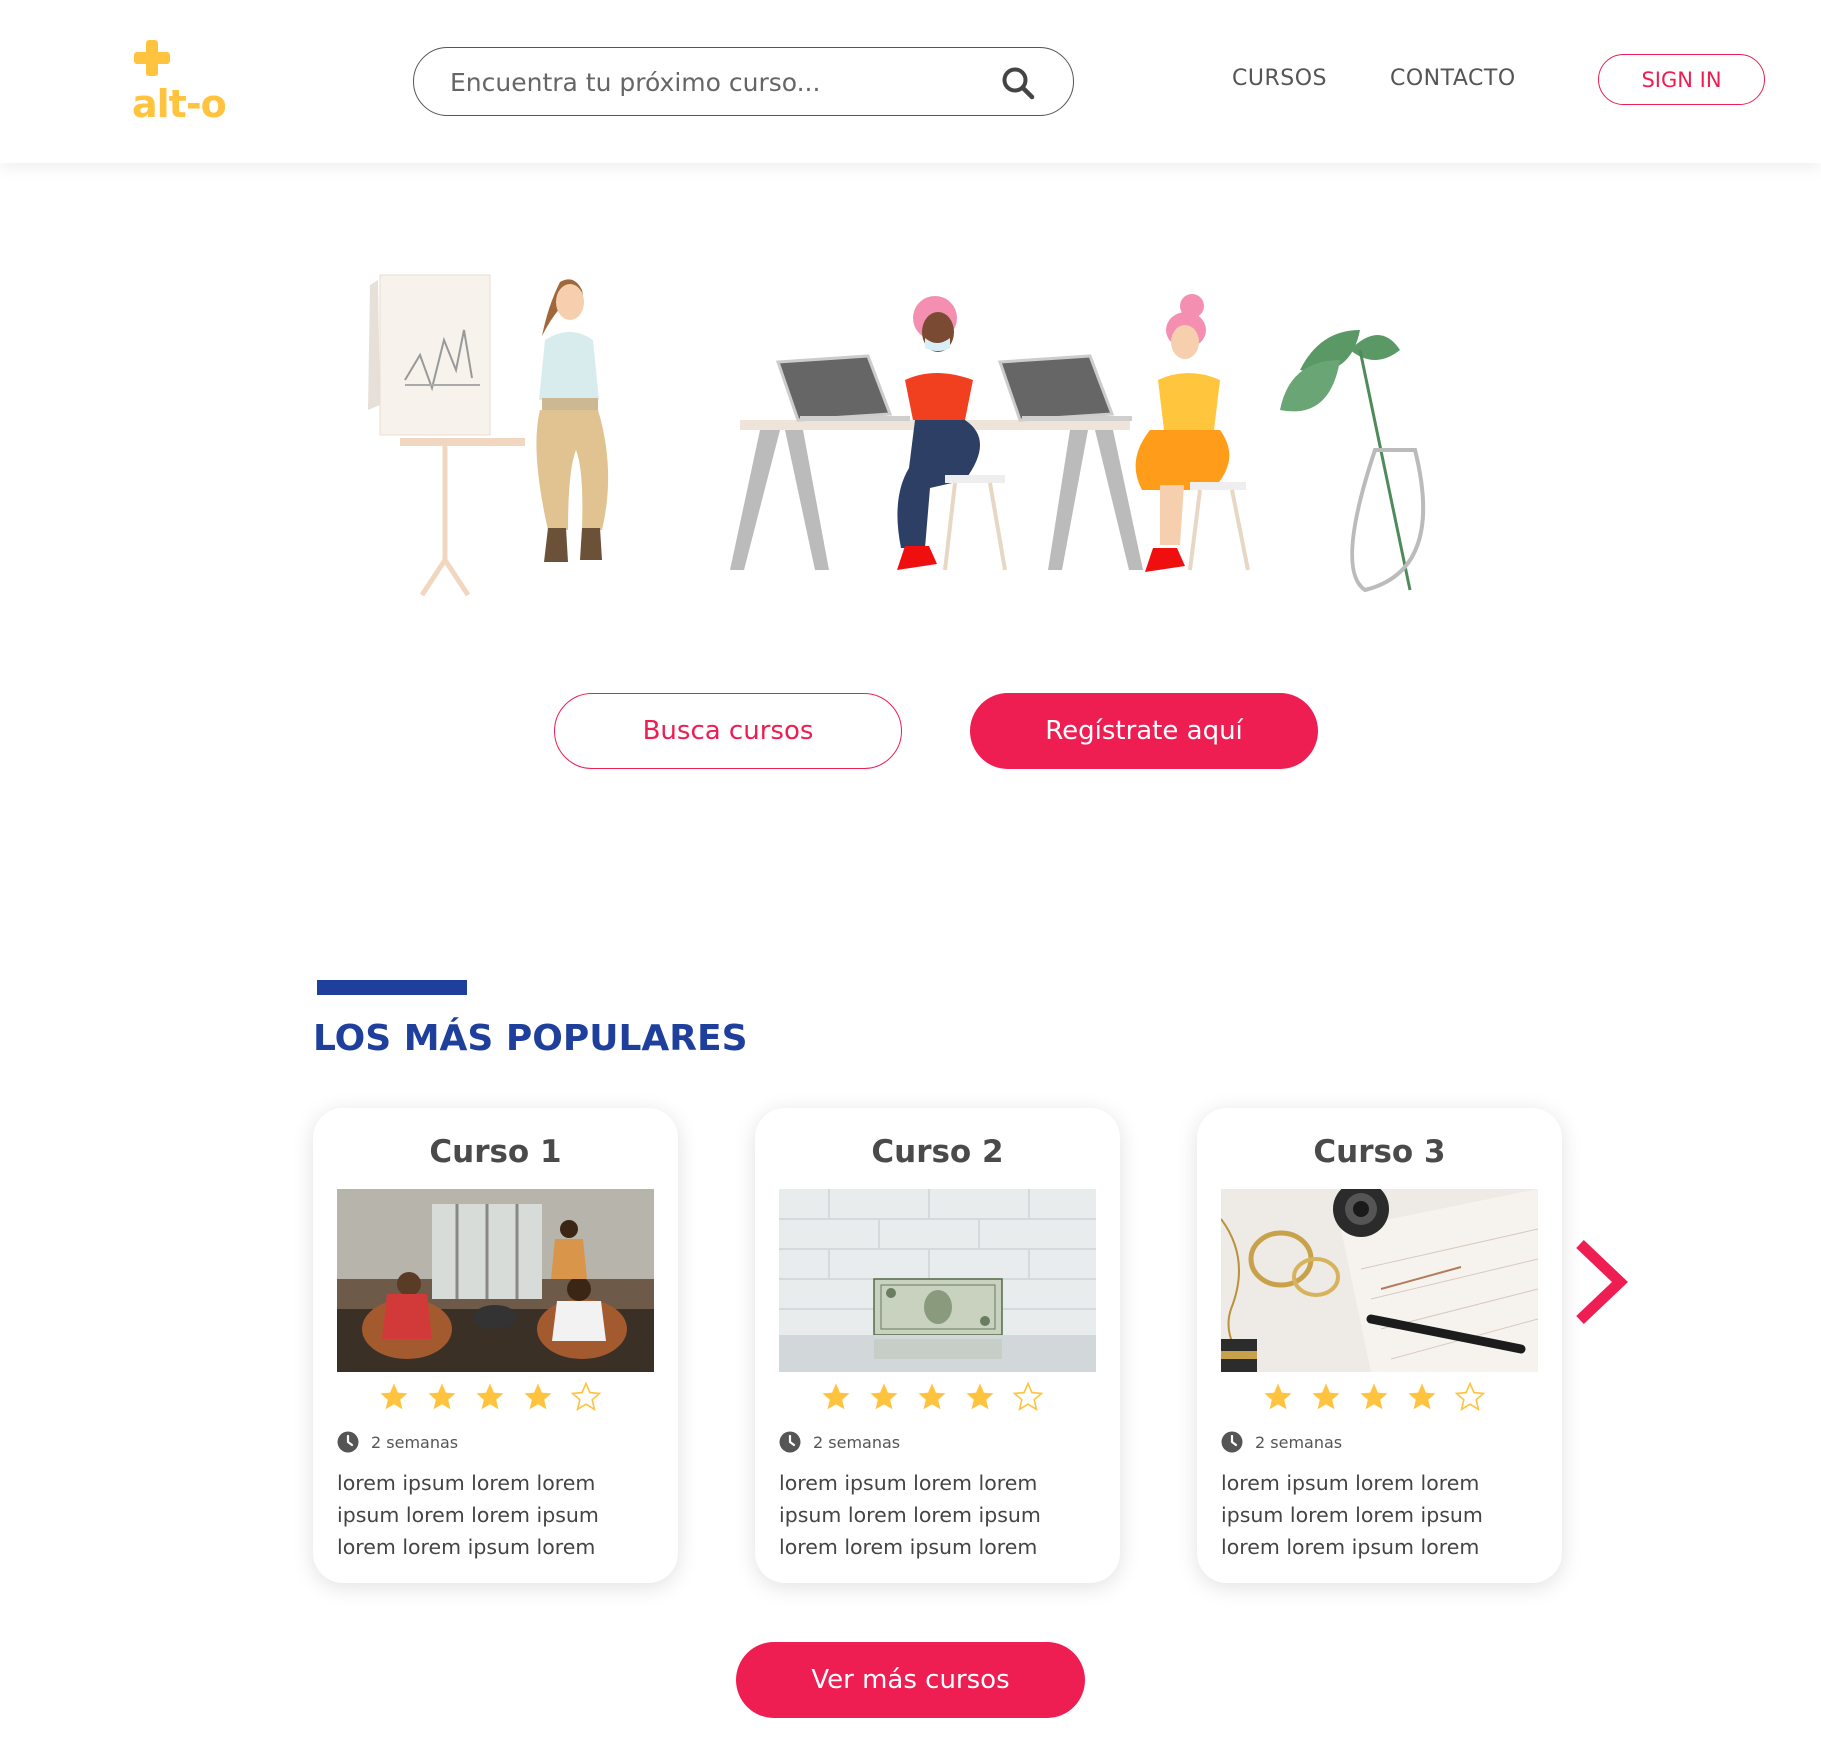  What do you see at coordinates (530, 1038) in the screenshot?
I see `section-title: LOS MÁS POPULARES` at bounding box center [530, 1038].